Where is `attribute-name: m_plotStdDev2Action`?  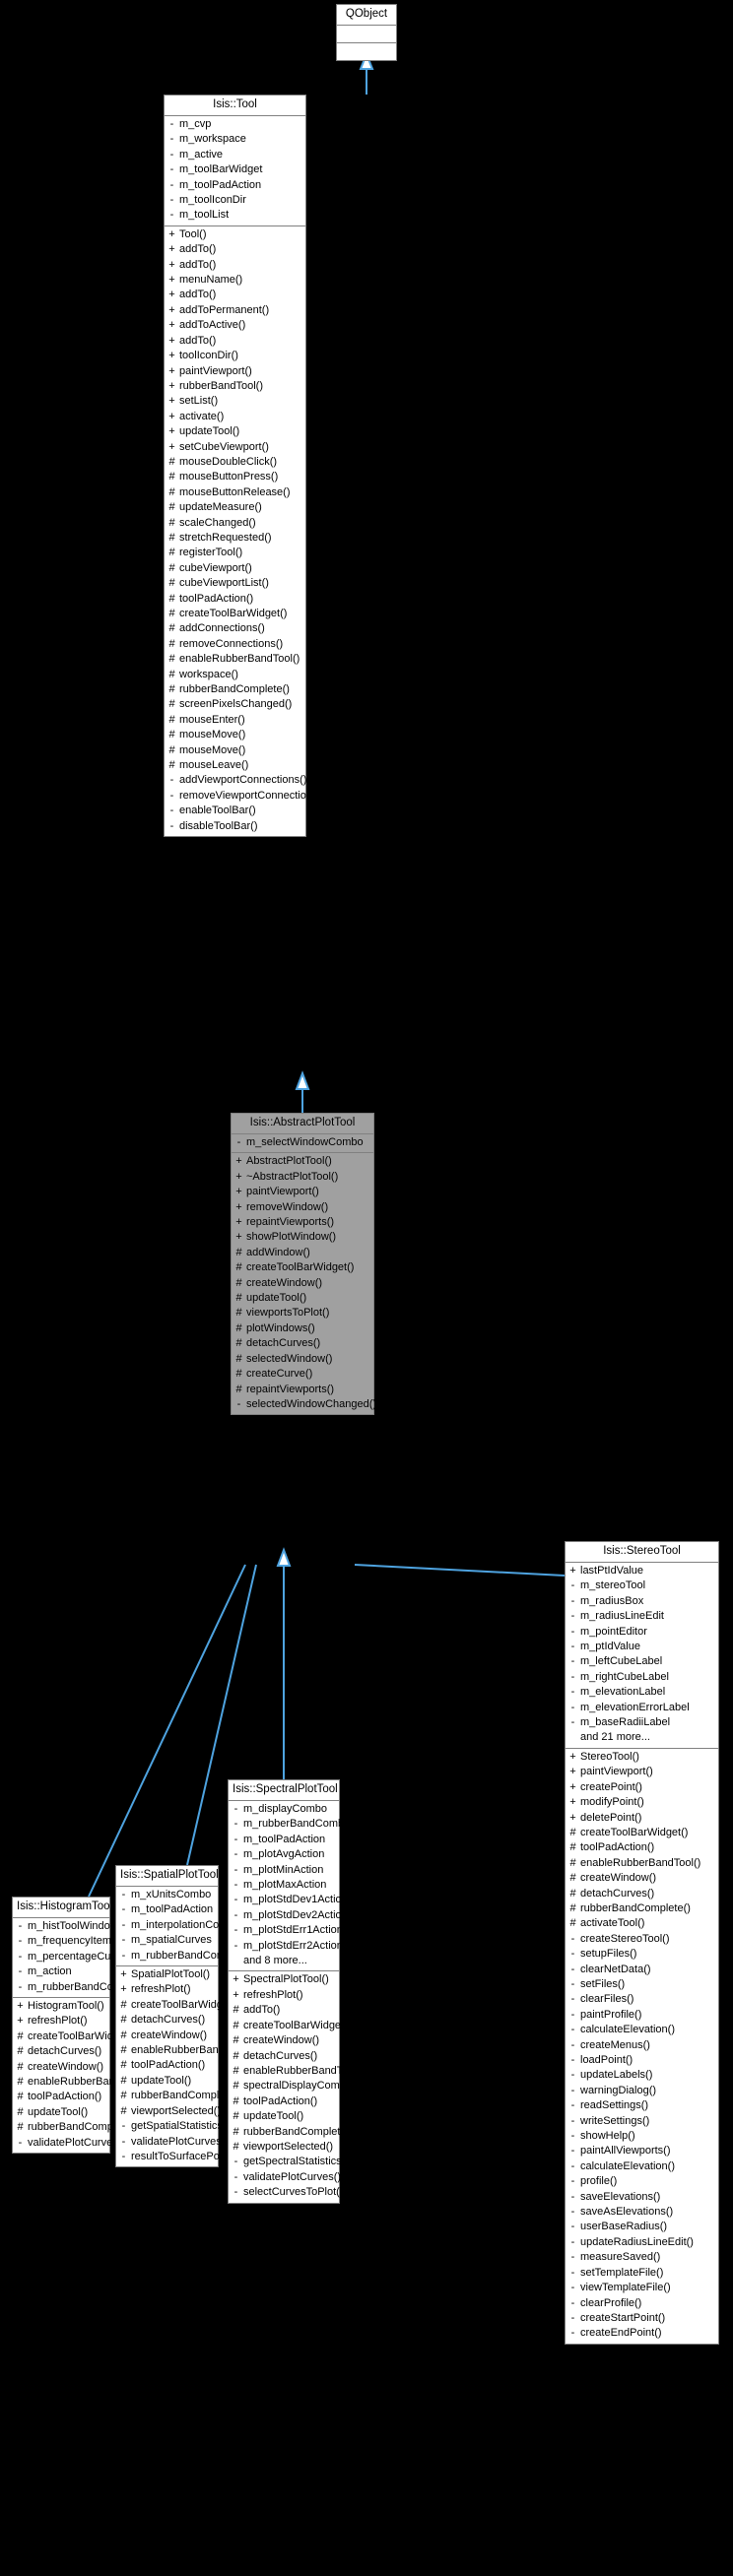 attribute-name: m_plotStdDev2Action is located at coordinates (295, 1914).